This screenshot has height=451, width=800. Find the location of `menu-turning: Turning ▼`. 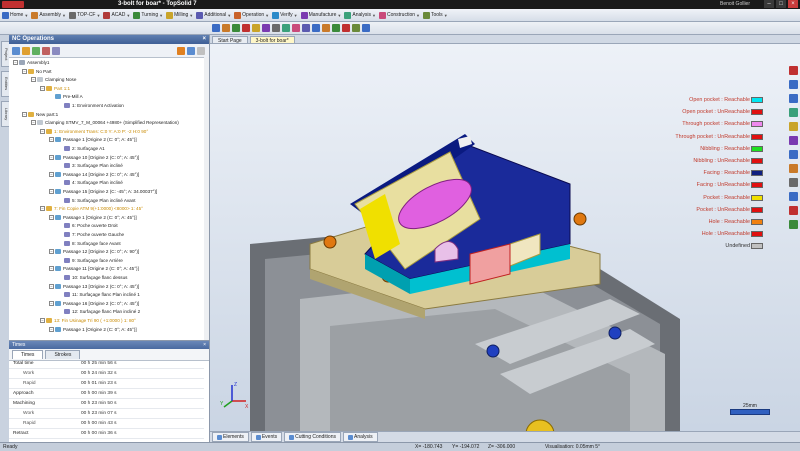

menu-turning: Turning ▼ is located at coordinates (148, 15).